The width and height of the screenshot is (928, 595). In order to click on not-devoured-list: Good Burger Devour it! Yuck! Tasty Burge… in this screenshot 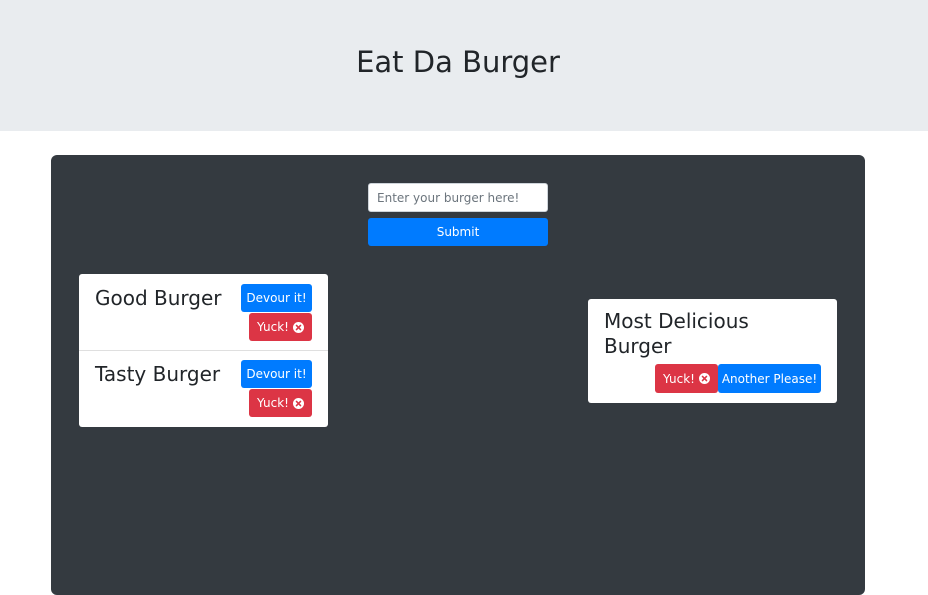, I will do `click(203, 350)`.